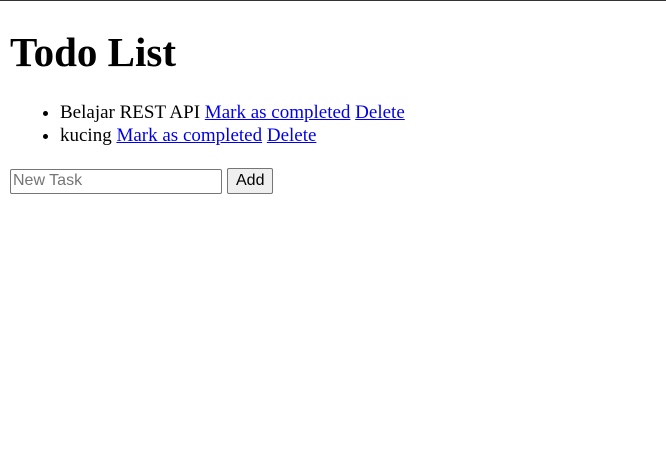 This screenshot has width=666, height=462. I want to click on new-task-input, so click(116, 181).